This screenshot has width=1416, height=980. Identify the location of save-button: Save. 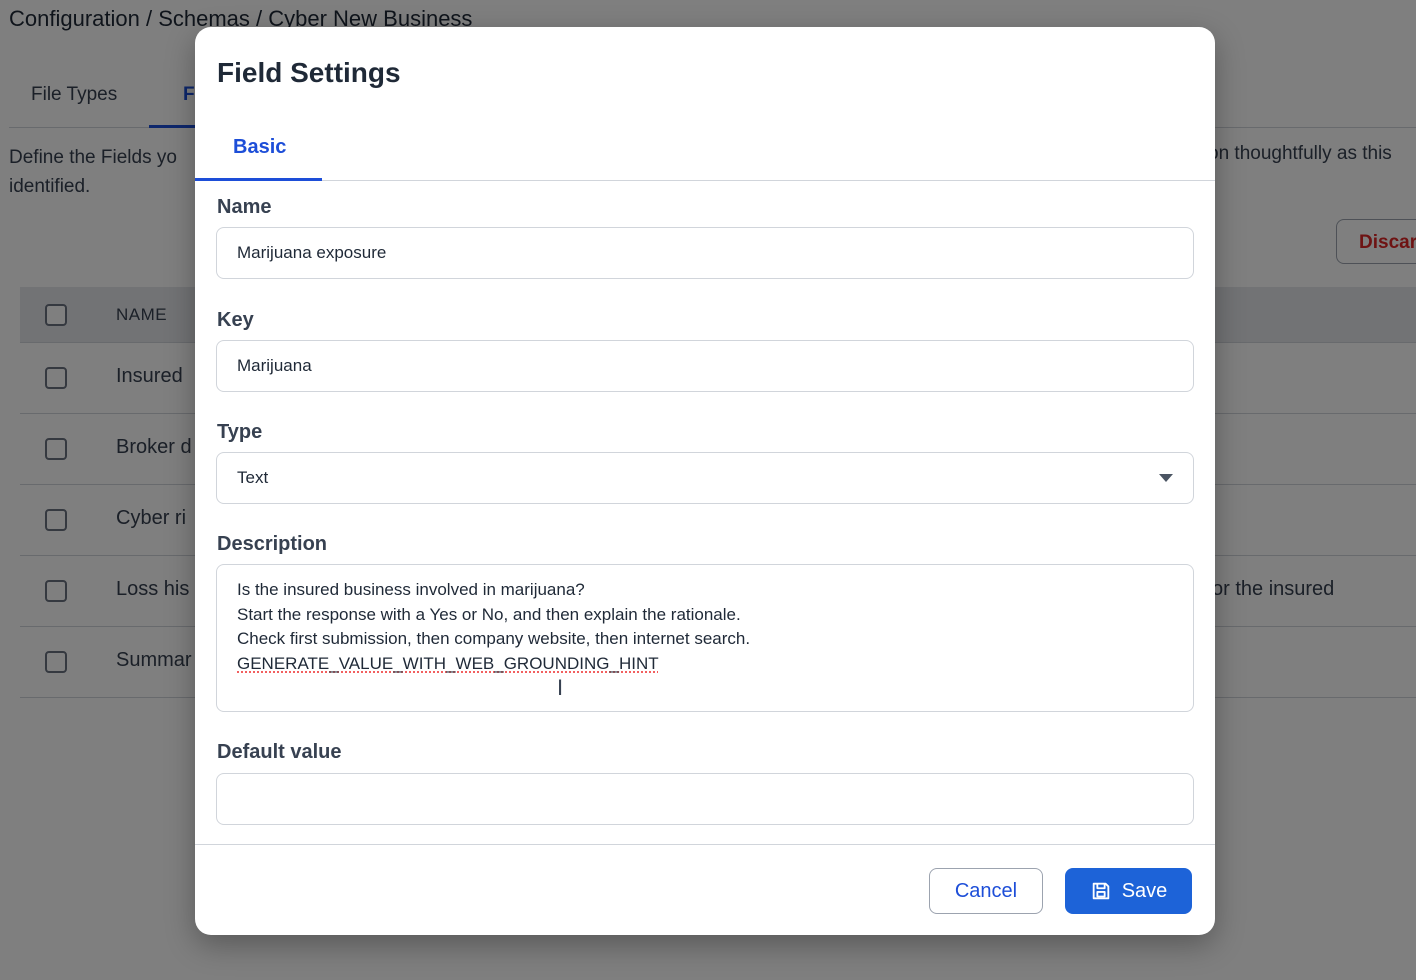
(1128, 891).